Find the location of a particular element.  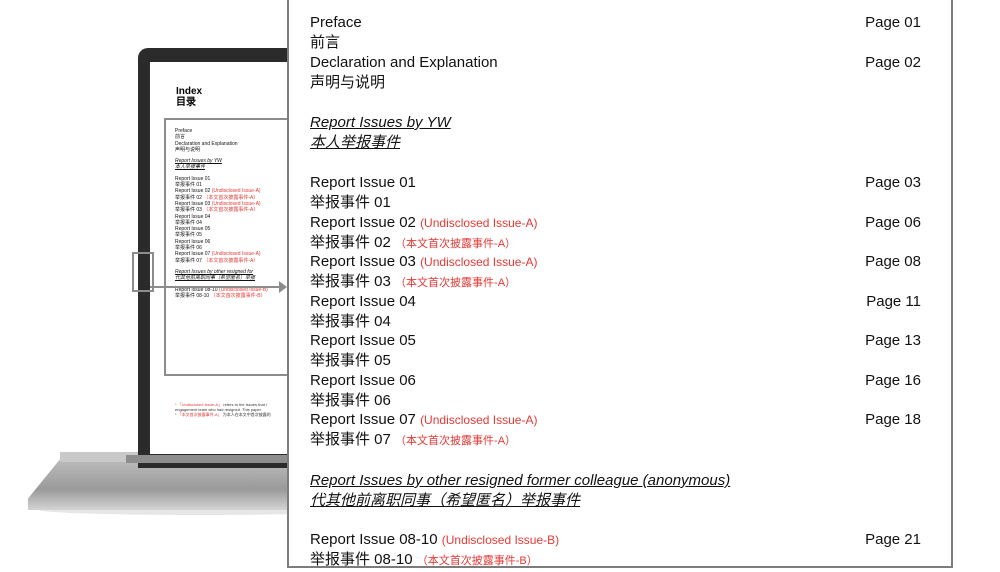

entry-issue-page: Page 16 is located at coordinates (893, 380).